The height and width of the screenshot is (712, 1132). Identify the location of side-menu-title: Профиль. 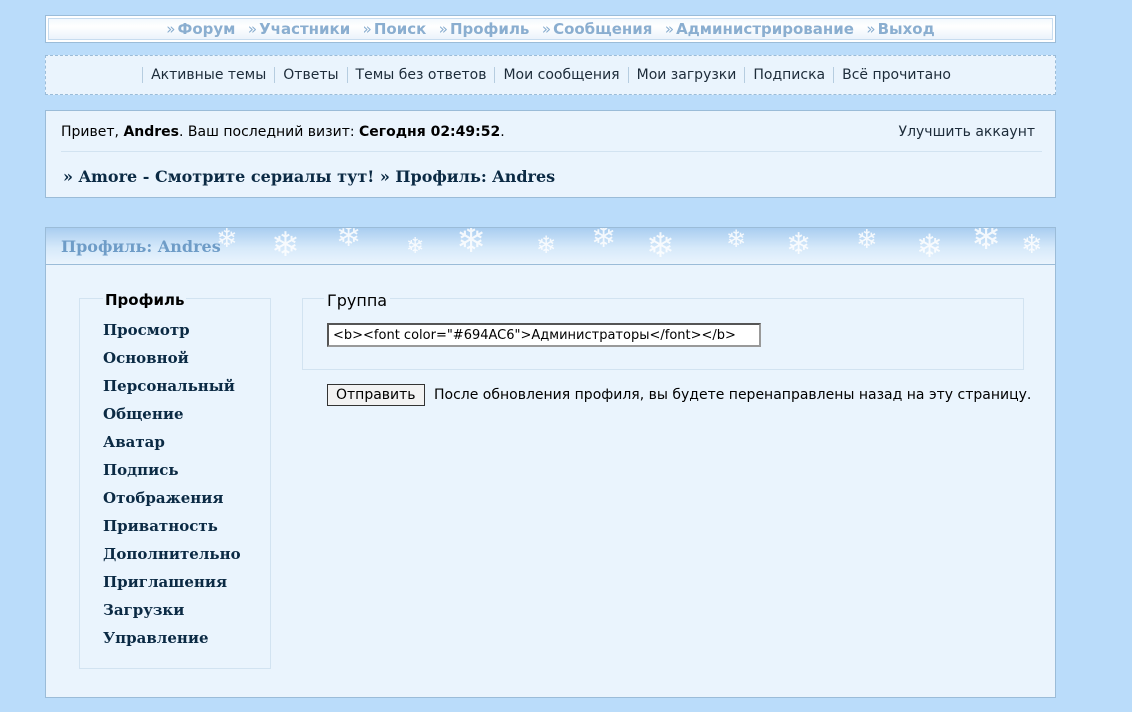
(145, 300).